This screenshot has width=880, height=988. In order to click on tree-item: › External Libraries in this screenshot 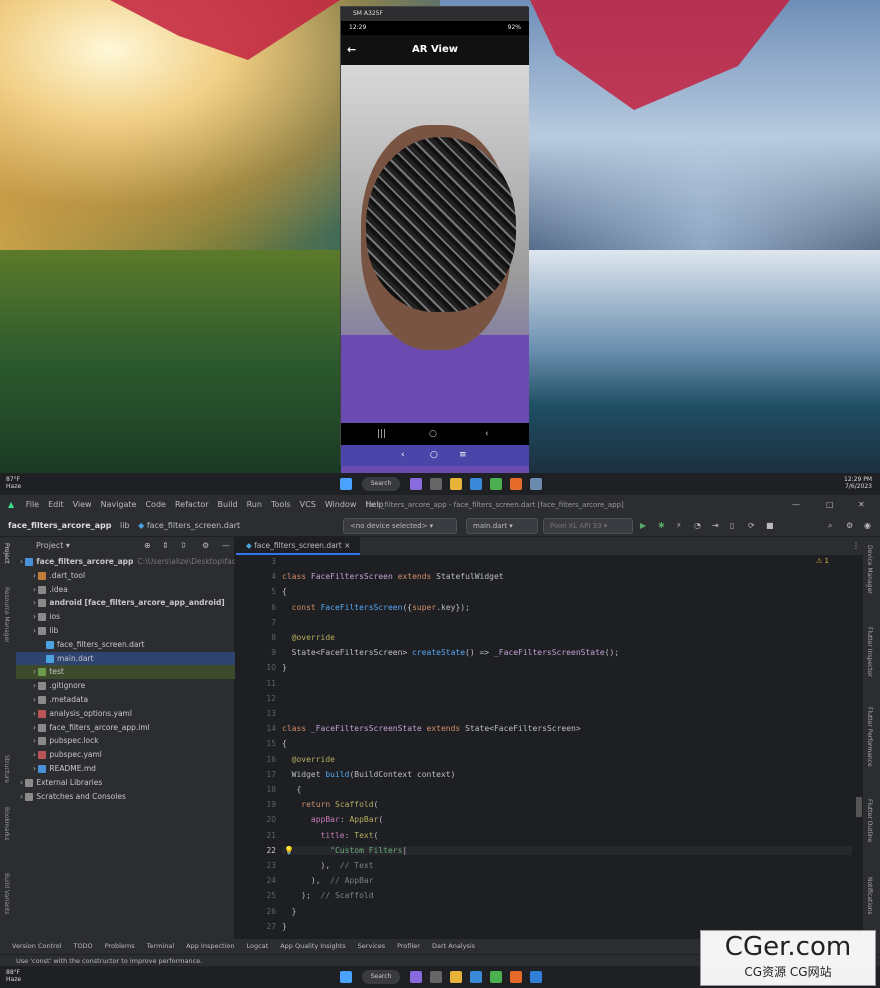, I will do `click(125, 783)`.